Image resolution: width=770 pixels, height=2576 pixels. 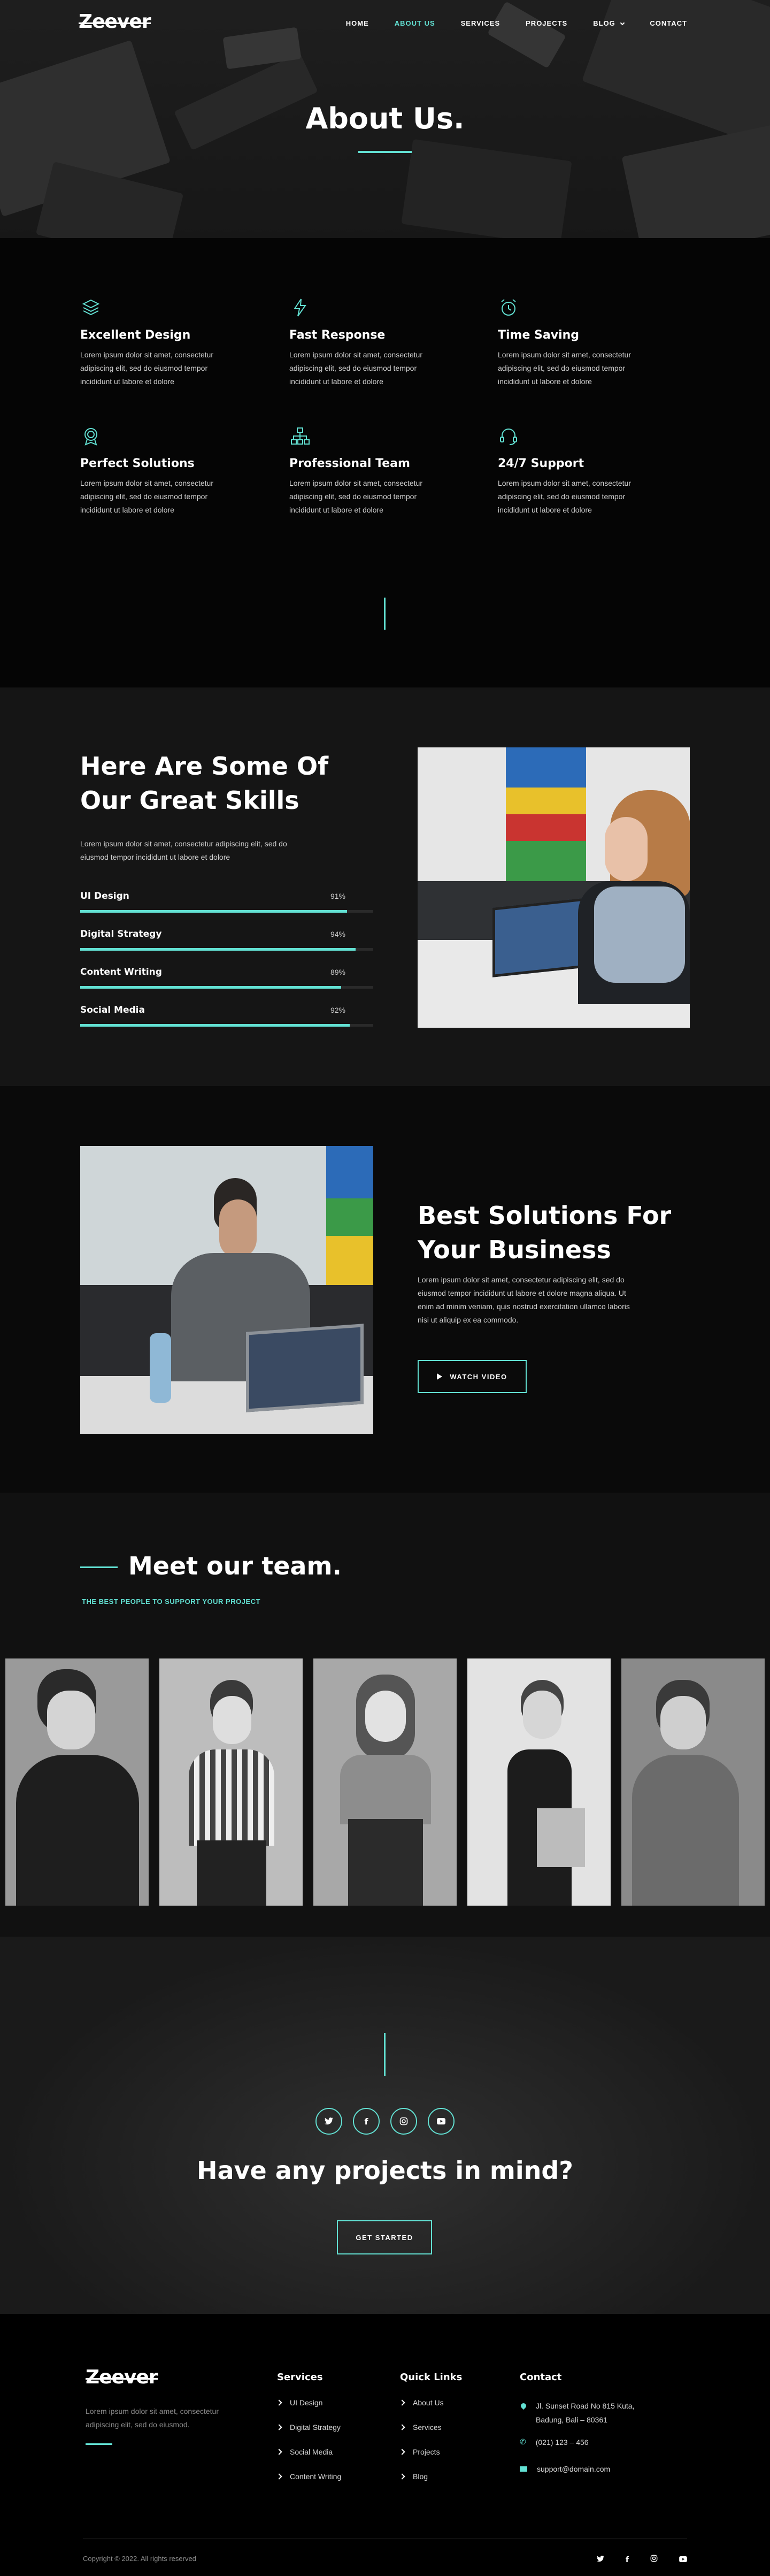 I want to click on headset-icon, so click(x=508, y=437).